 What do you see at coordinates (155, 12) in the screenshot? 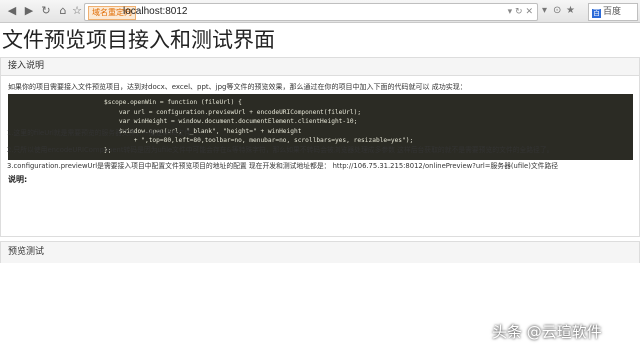
I see `url-text: localhost:8012` at bounding box center [155, 12].